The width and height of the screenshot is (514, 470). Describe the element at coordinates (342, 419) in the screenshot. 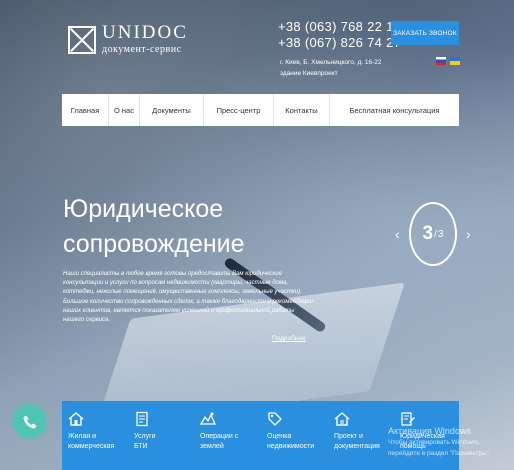

I see `house-plan-icon` at that location.